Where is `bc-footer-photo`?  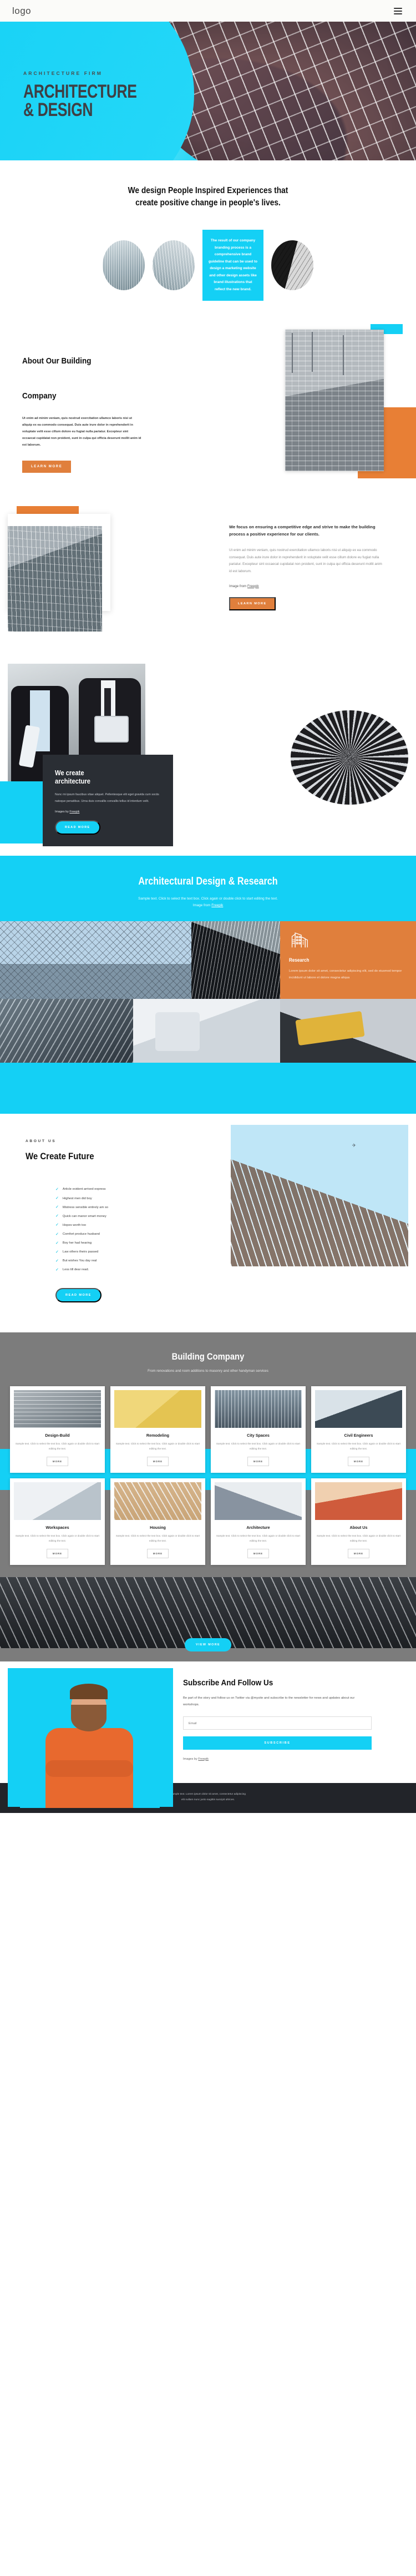
bc-footer-photo is located at coordinates (208, 1612).